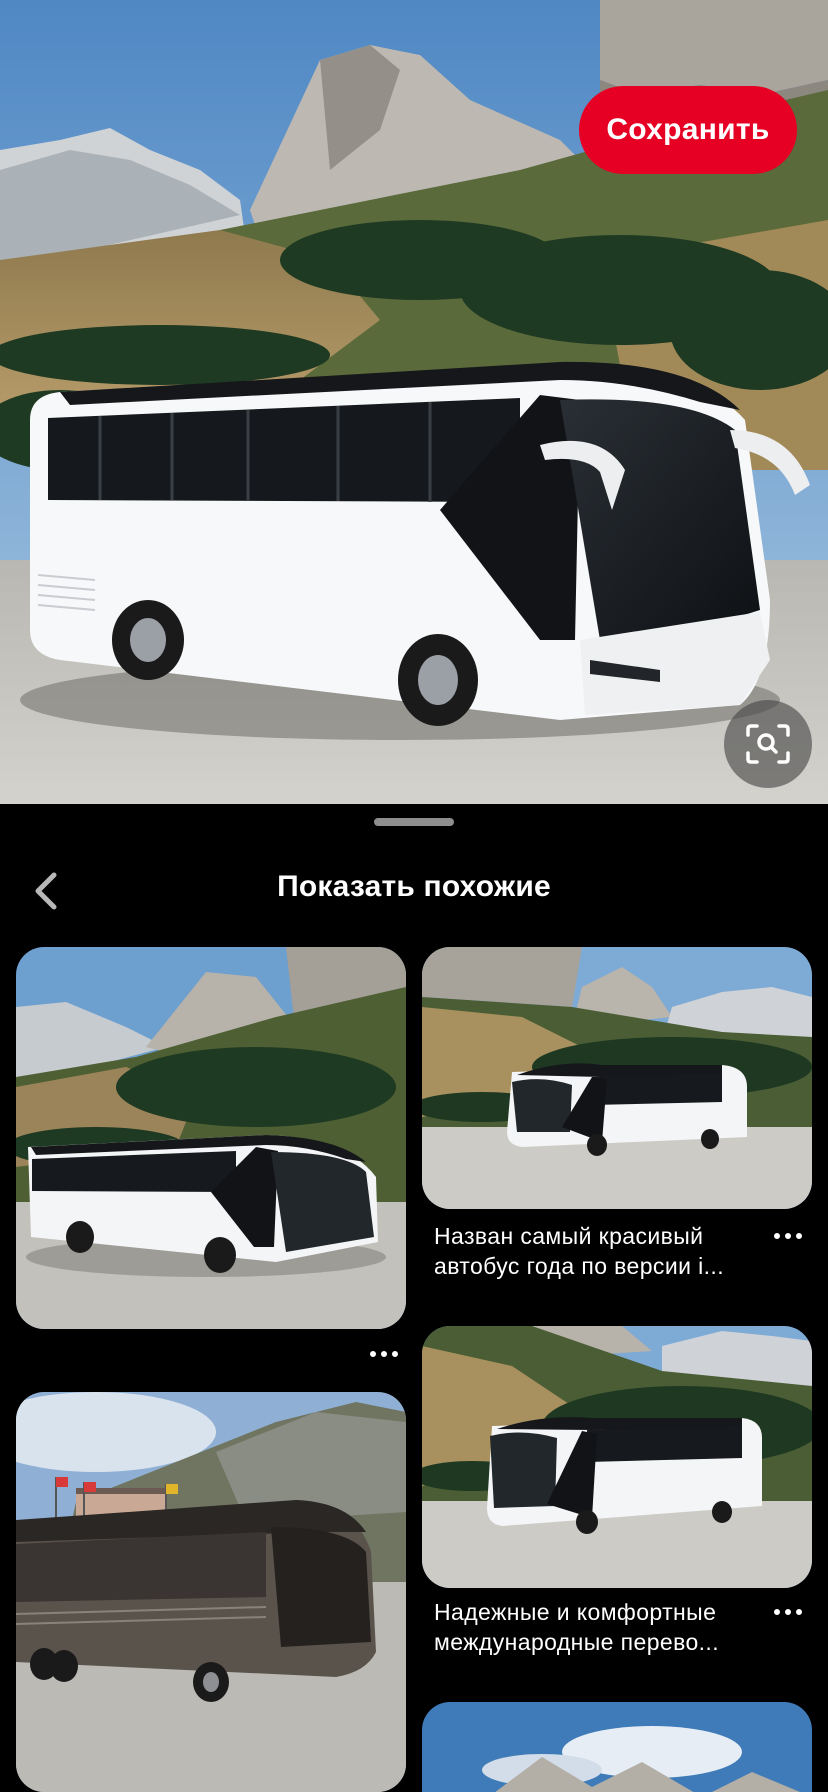 The width and height of the screenshot is (828, 1792). Describe the element at coordinates (414, 886) in the screenshot. I see `sheet-title: Показать похожие` at that location.